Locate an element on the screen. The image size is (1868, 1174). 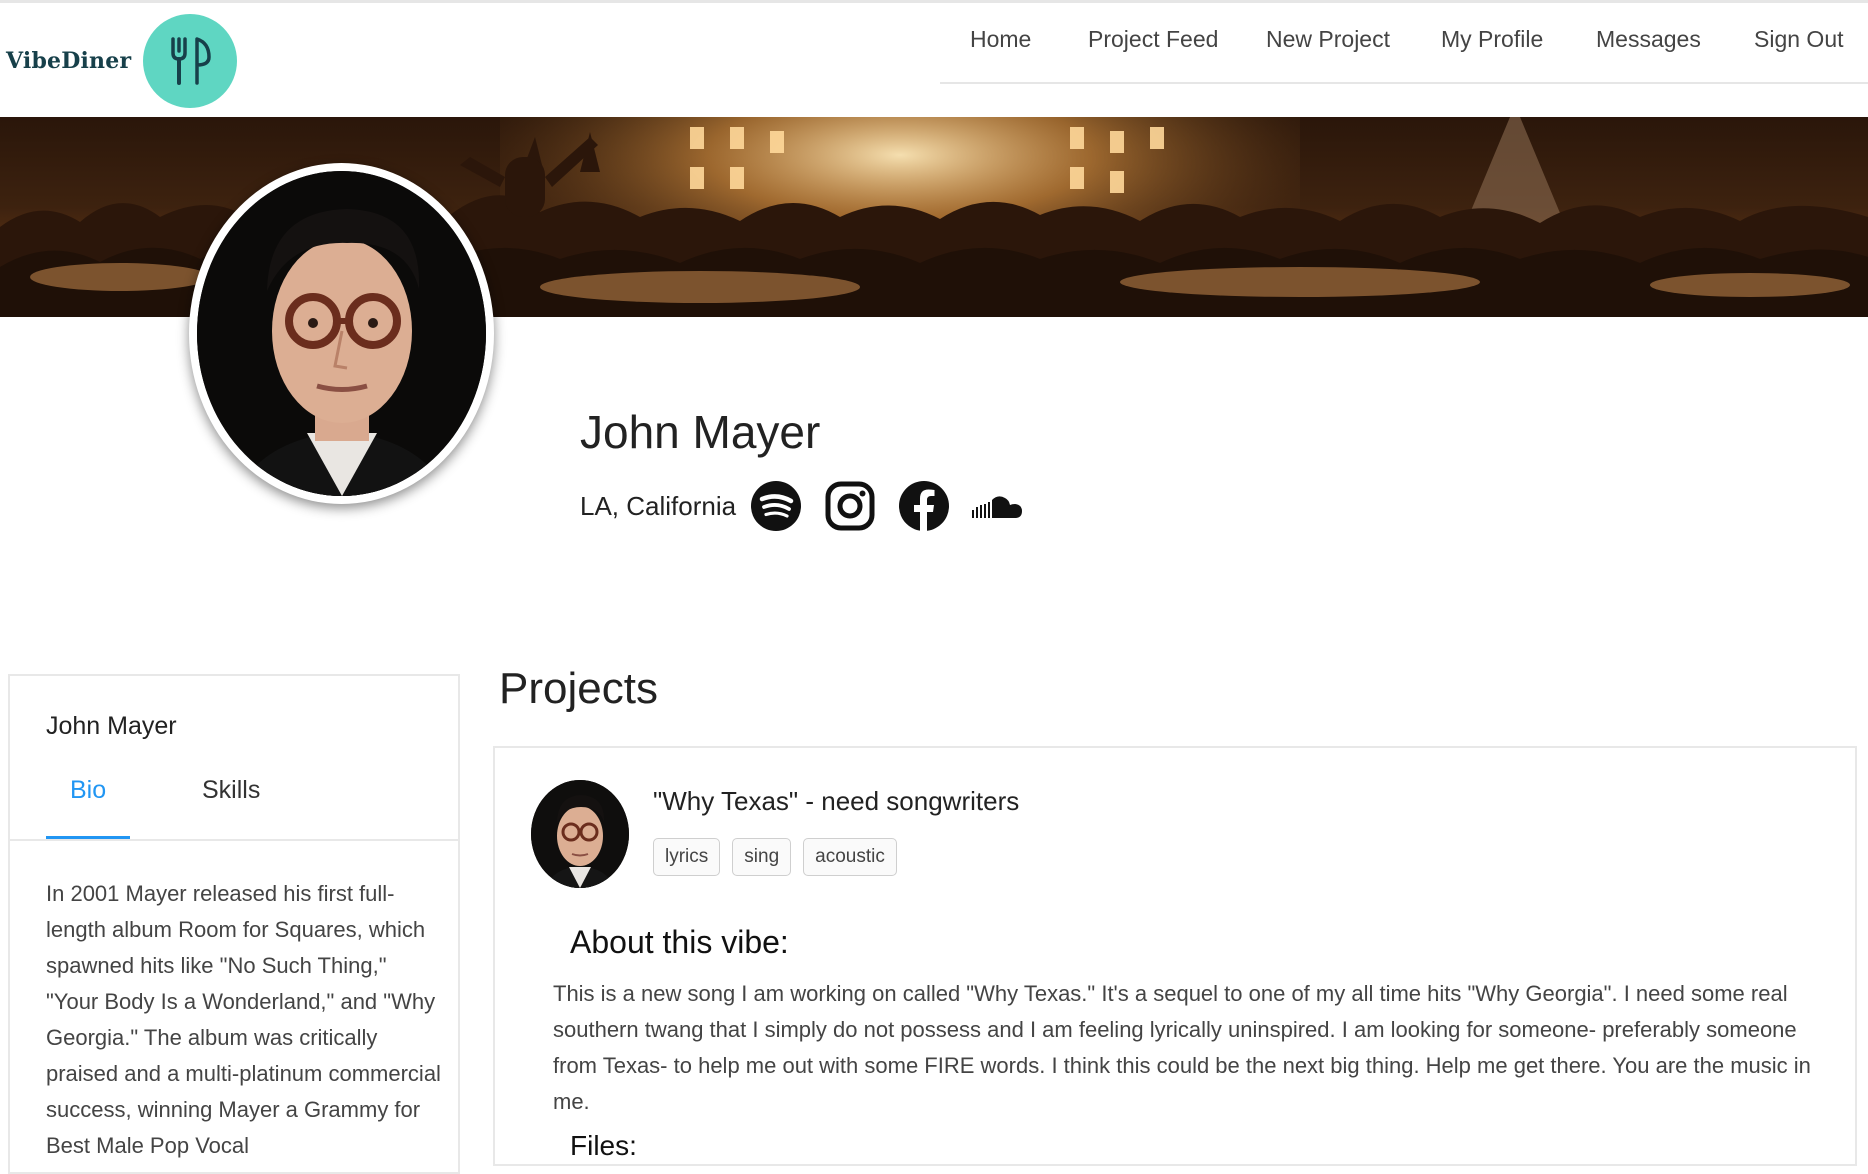
projects-heading: Projects is located at coordinates (578, 688).